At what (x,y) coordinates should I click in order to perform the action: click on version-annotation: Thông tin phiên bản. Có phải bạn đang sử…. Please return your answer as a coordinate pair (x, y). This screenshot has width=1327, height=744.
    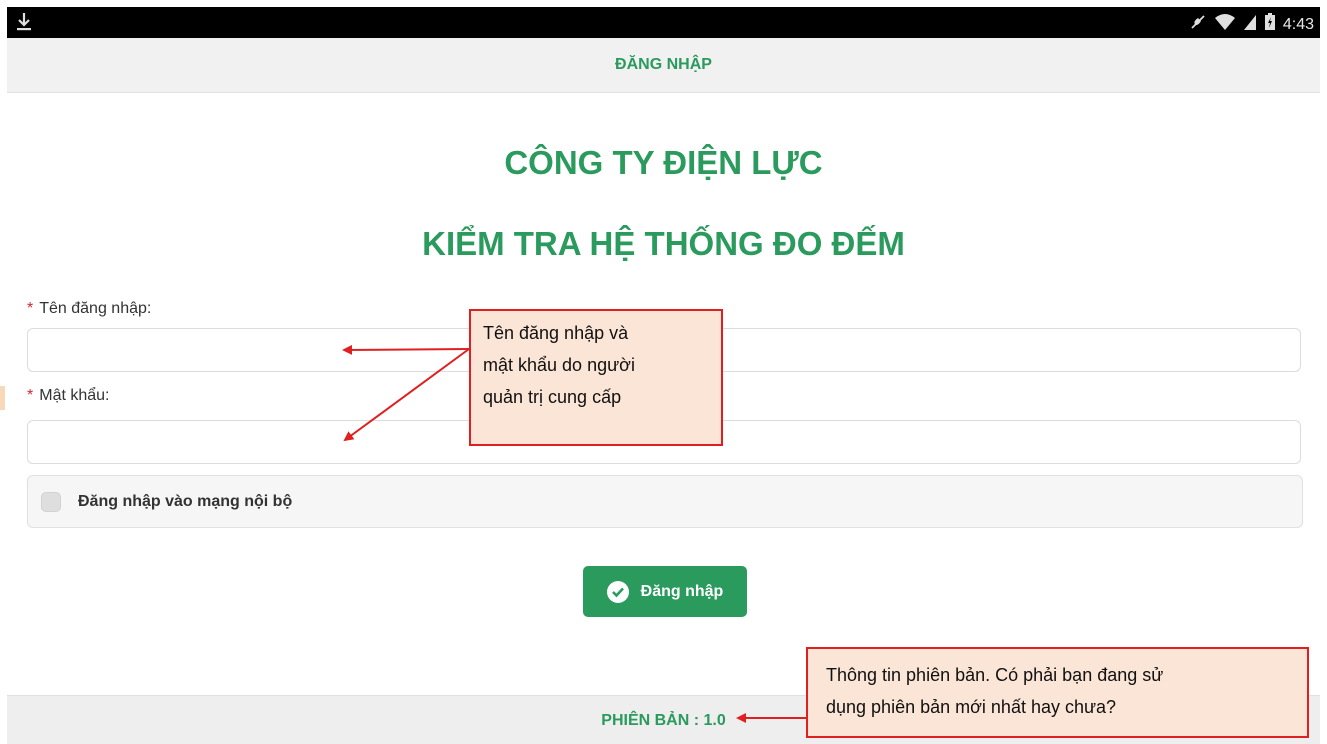
    Looking at the image, I should click on (1057, 692).